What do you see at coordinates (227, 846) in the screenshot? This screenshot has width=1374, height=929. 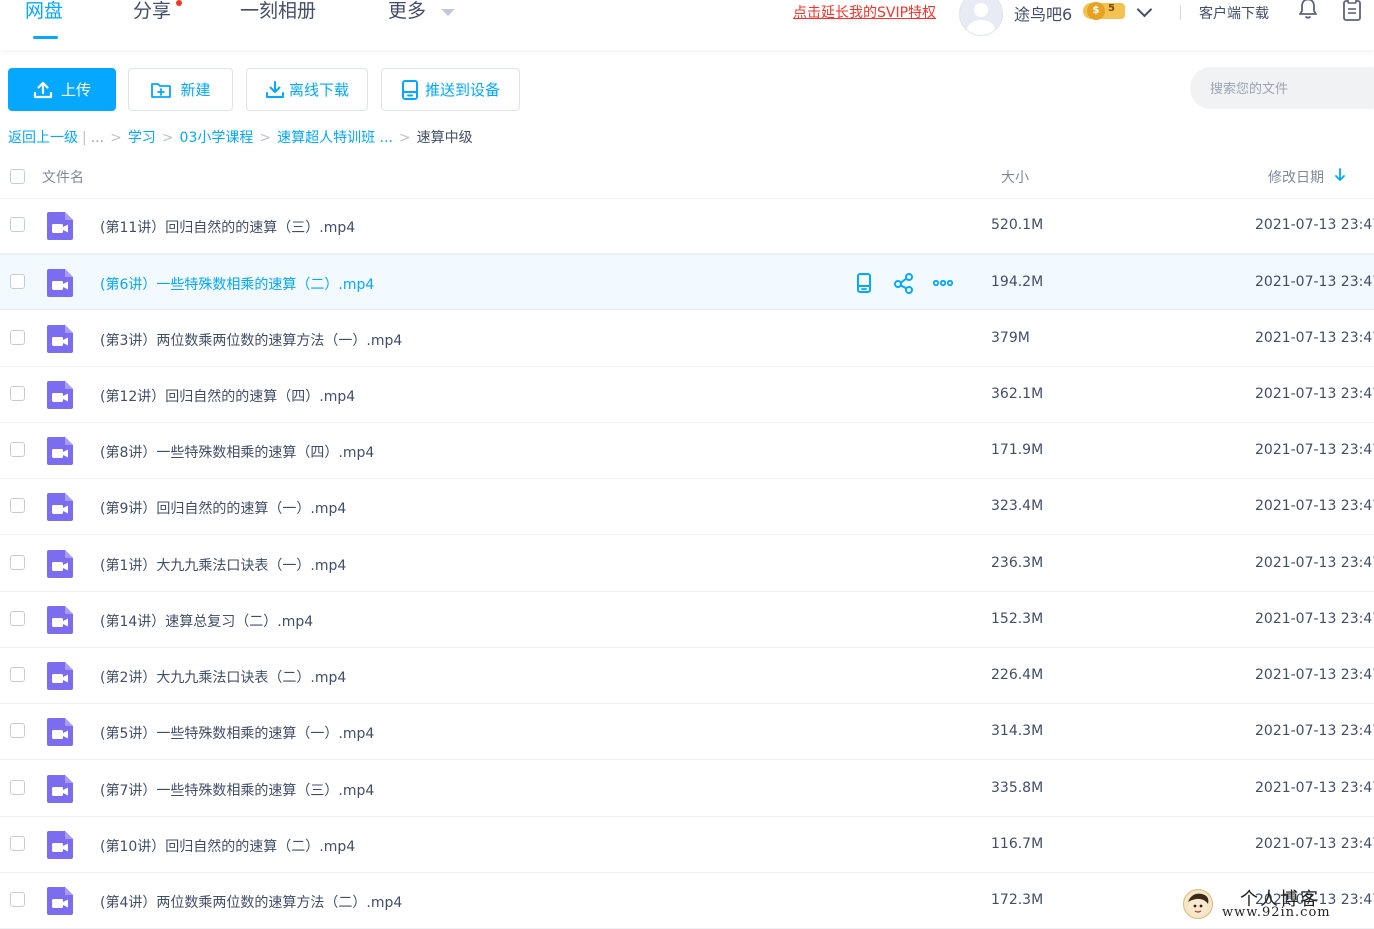 I see `file-name: (第10讲）回归自然的的速算（二）.mp4` at bounding box center [227, 846].